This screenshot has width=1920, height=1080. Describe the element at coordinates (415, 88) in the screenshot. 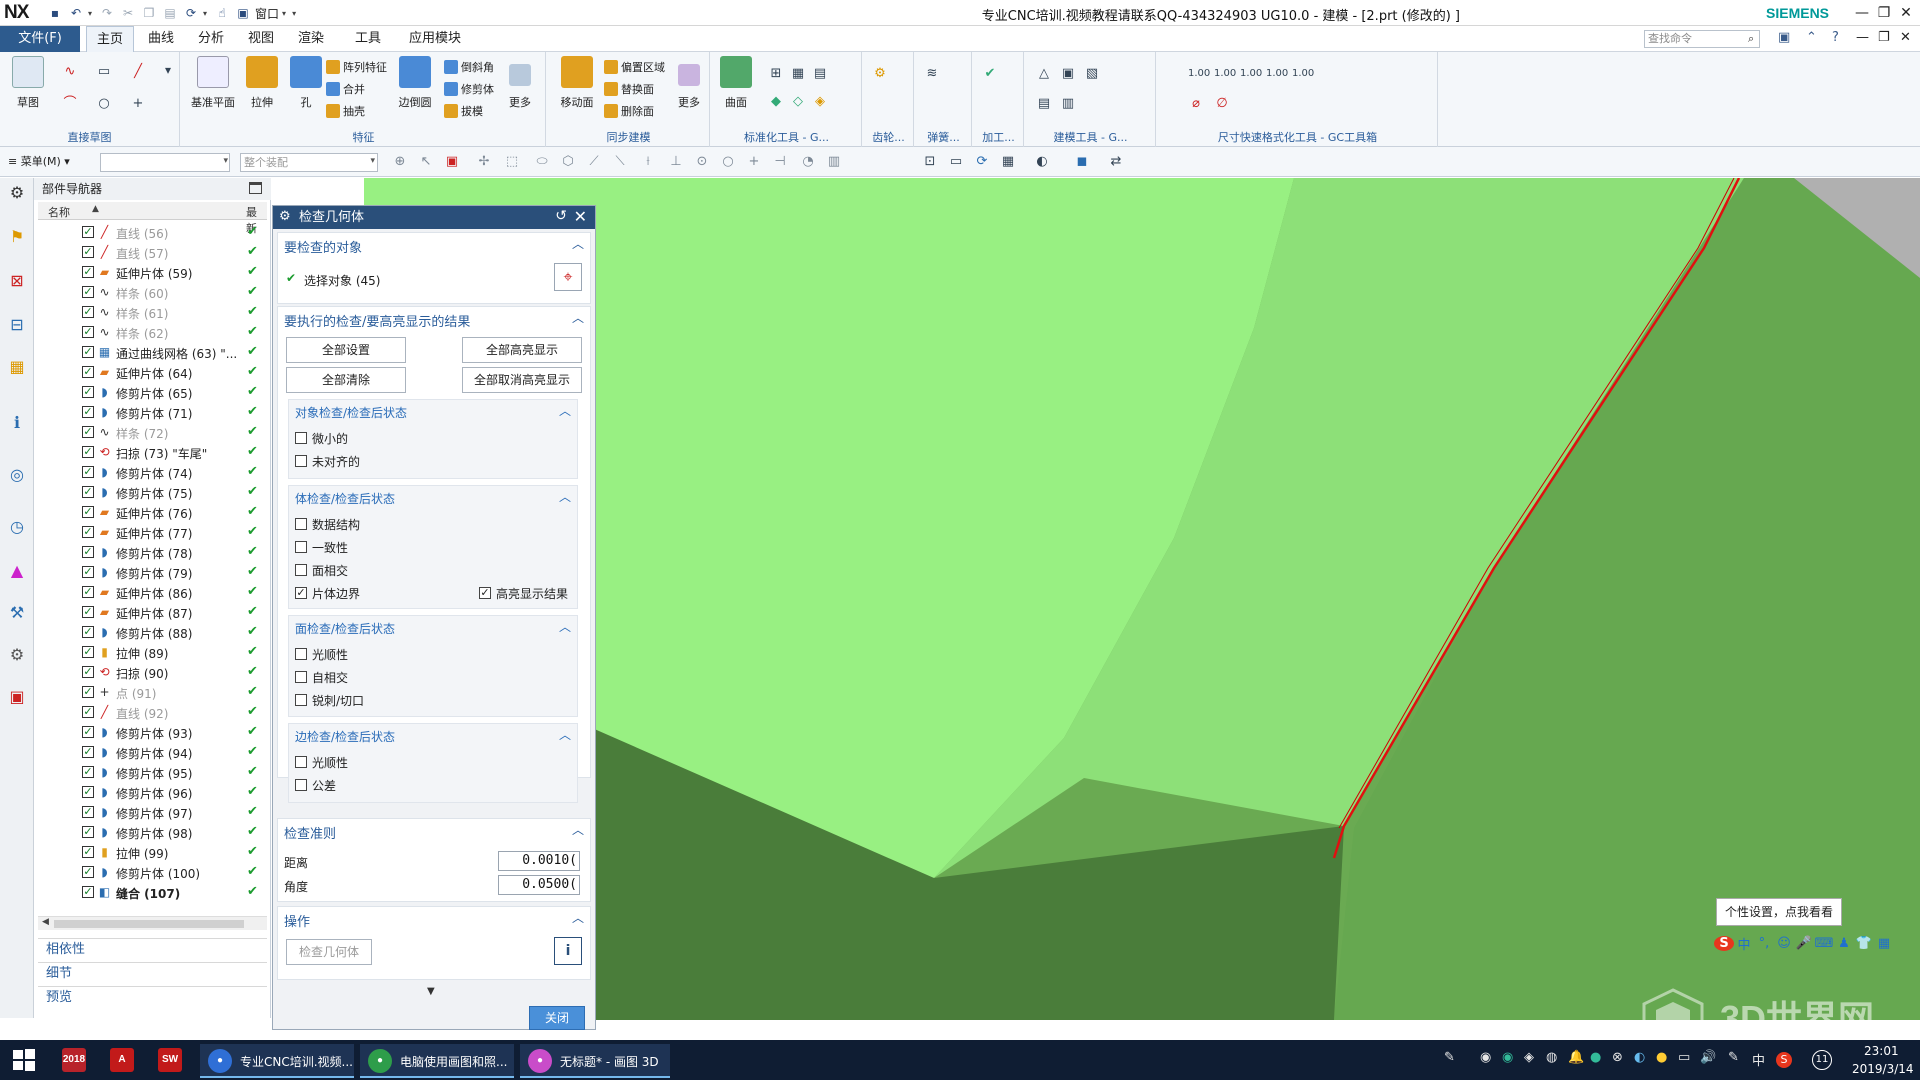

I see `edge-blend-button: 边倒圆` at that location.